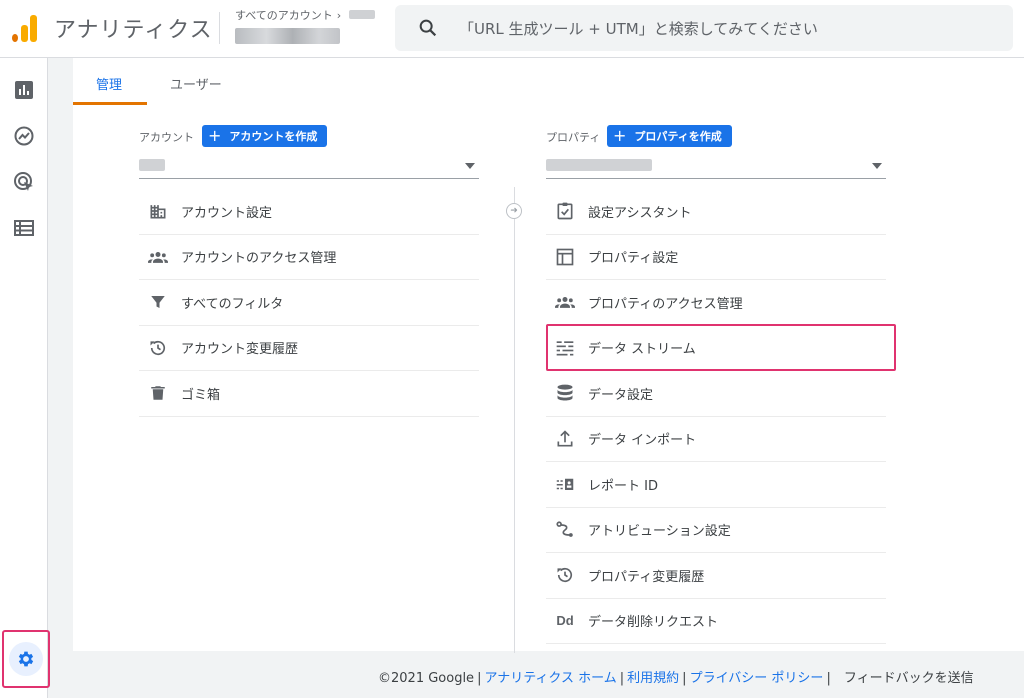  I want to click on left-nav, so click(24, 378).